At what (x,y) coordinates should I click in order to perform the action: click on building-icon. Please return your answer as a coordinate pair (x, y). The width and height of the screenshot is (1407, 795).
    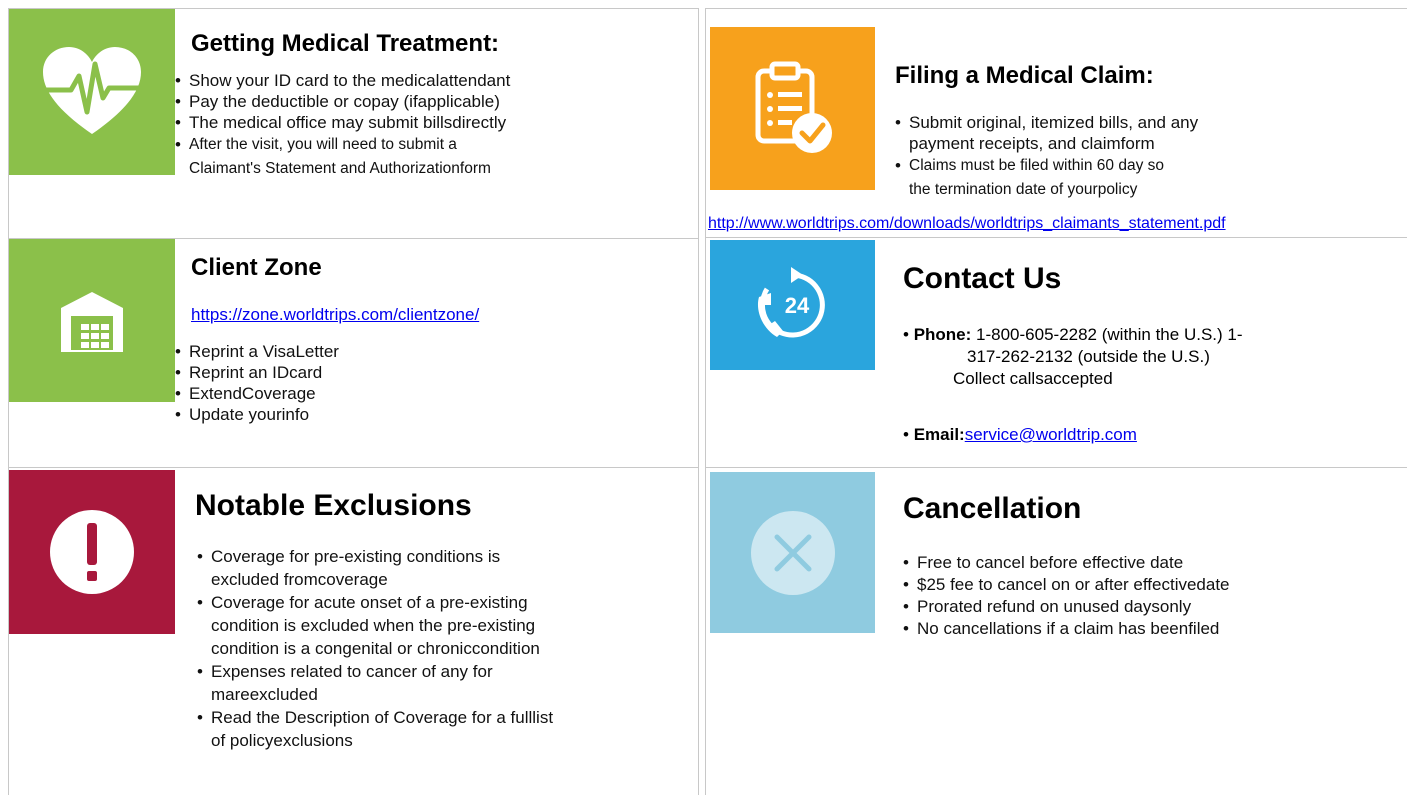
    Looking at the image, I should click on (92, 320).